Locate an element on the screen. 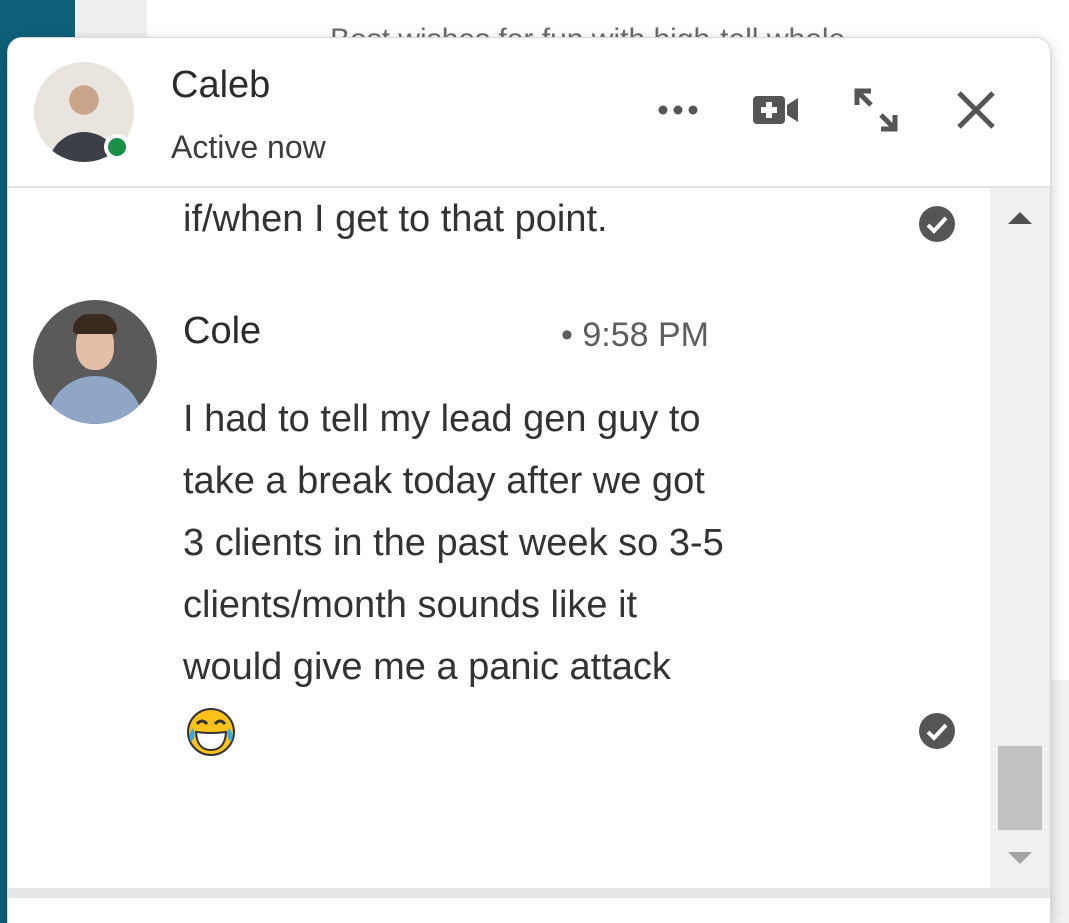 The height and width of the screenshot is (923, 1069). scroll-down-arrow-icon is located at coordinates (1020, 858).